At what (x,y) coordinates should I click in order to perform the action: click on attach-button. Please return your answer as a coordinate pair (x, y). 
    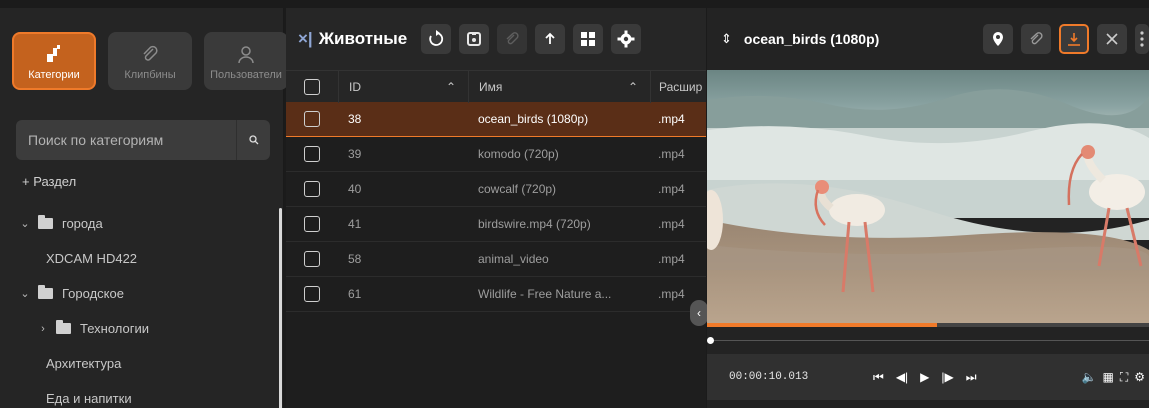
    Looking at the image, I should click on (512, 39).